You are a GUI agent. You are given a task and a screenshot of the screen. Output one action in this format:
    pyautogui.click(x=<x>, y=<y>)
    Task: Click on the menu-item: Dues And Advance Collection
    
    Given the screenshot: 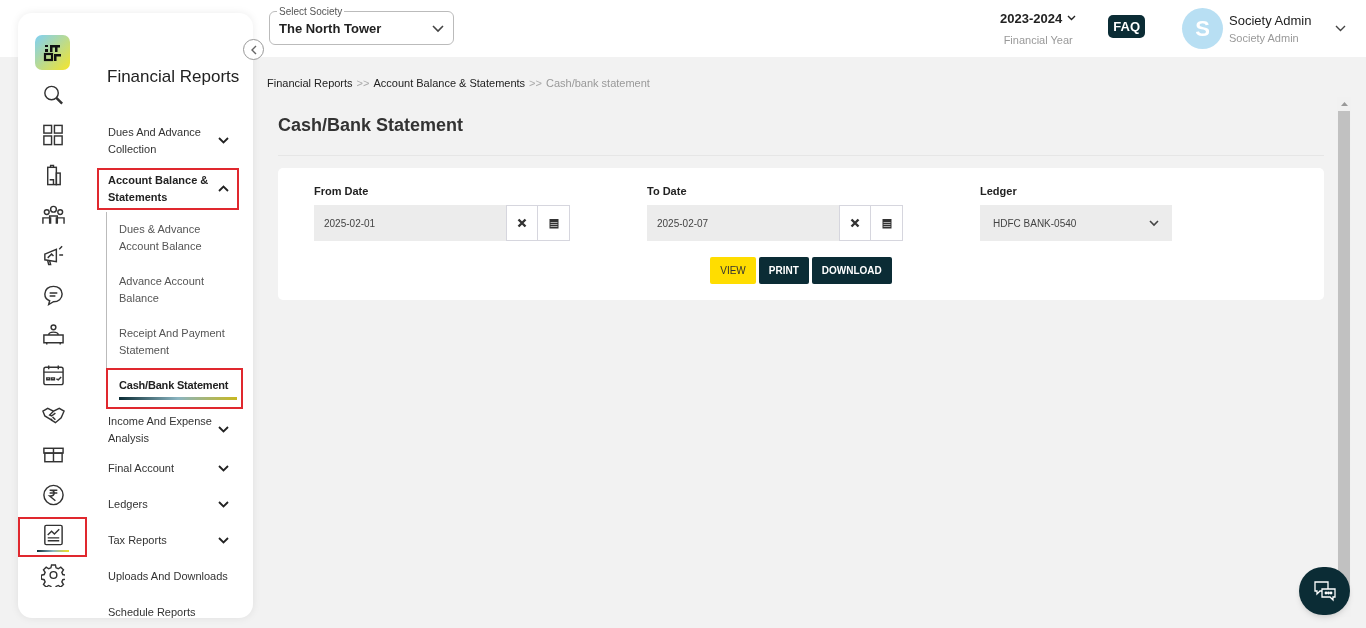 What is the action you would take?
    pyautogui.click(x=168, y=140)
    